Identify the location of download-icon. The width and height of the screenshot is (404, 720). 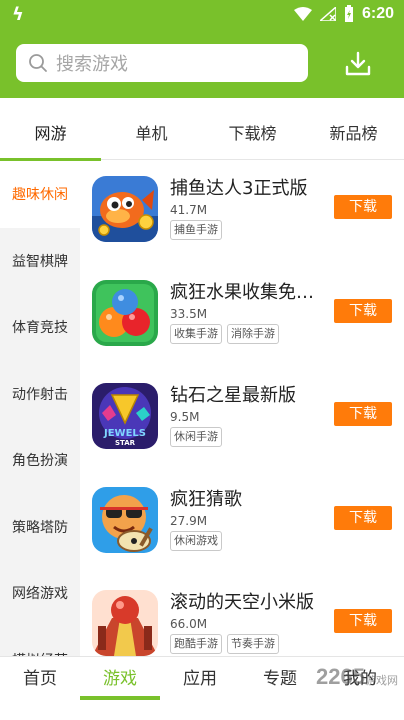
(358, 63).